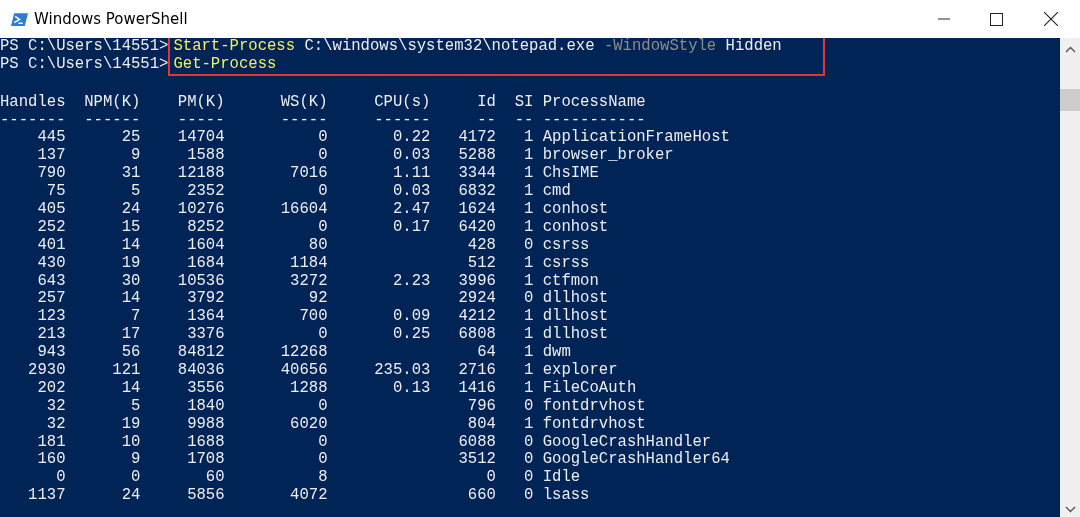 This screenshot has height=517, width=1080. What do you see at coordinates (47, 371) in the screenshot?
I see `table-cell: 2930` at bounding box center [47, 371].